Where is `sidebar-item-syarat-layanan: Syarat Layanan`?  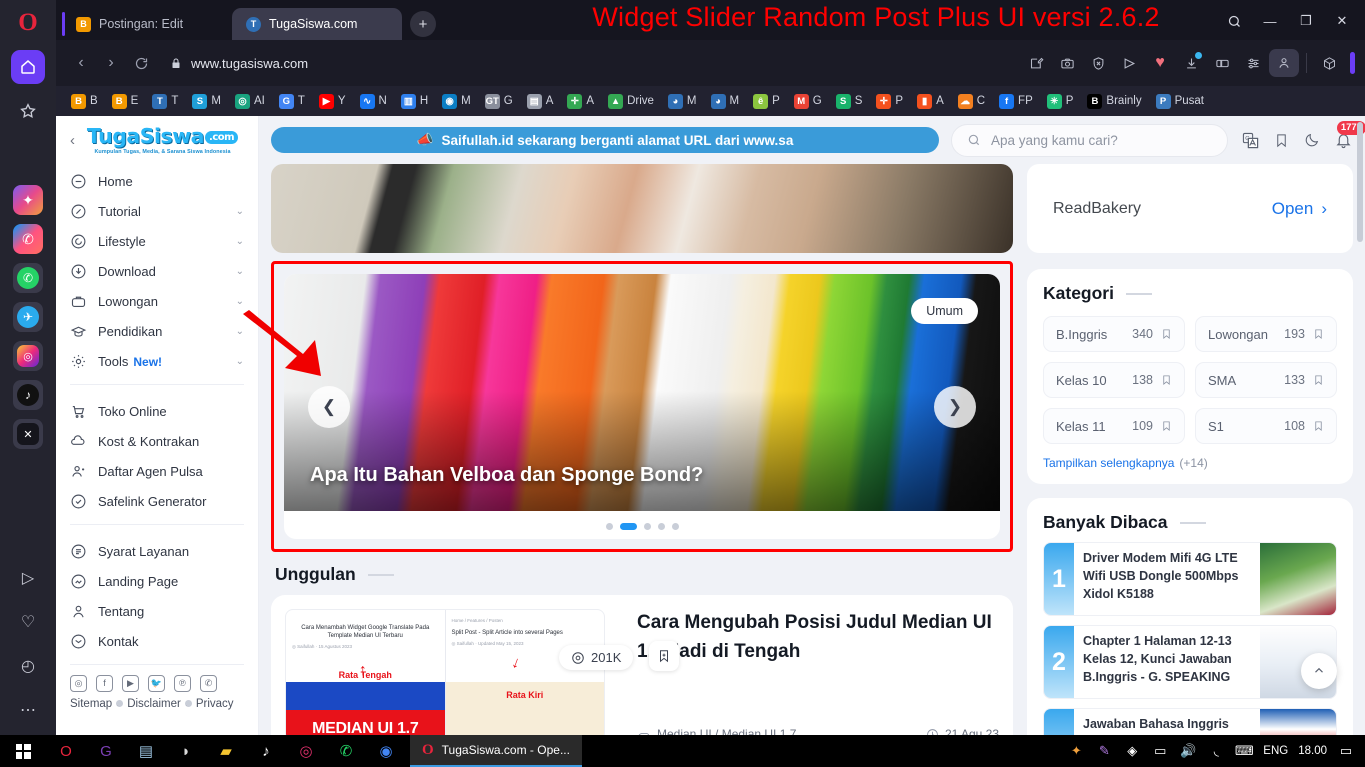 sidebar-item-syarat-layanan: Syarat Layanan is located at coordinates (157, 552).